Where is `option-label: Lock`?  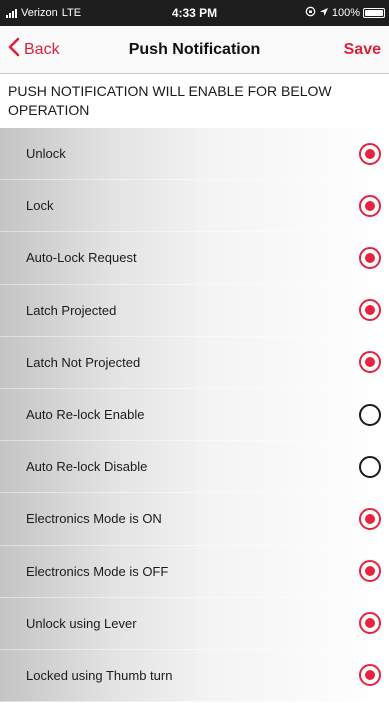
option-label: Lock is located at coordinates (40, 206).